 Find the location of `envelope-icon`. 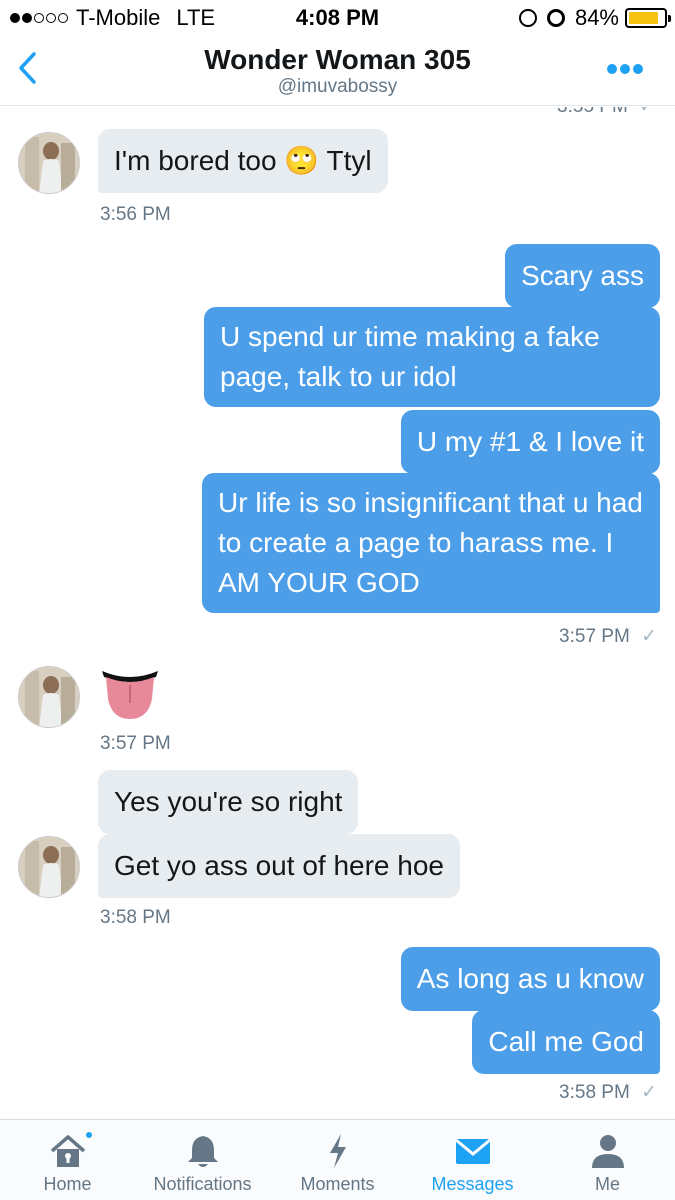

envelope-icon is located at coordinates (472, 1151).